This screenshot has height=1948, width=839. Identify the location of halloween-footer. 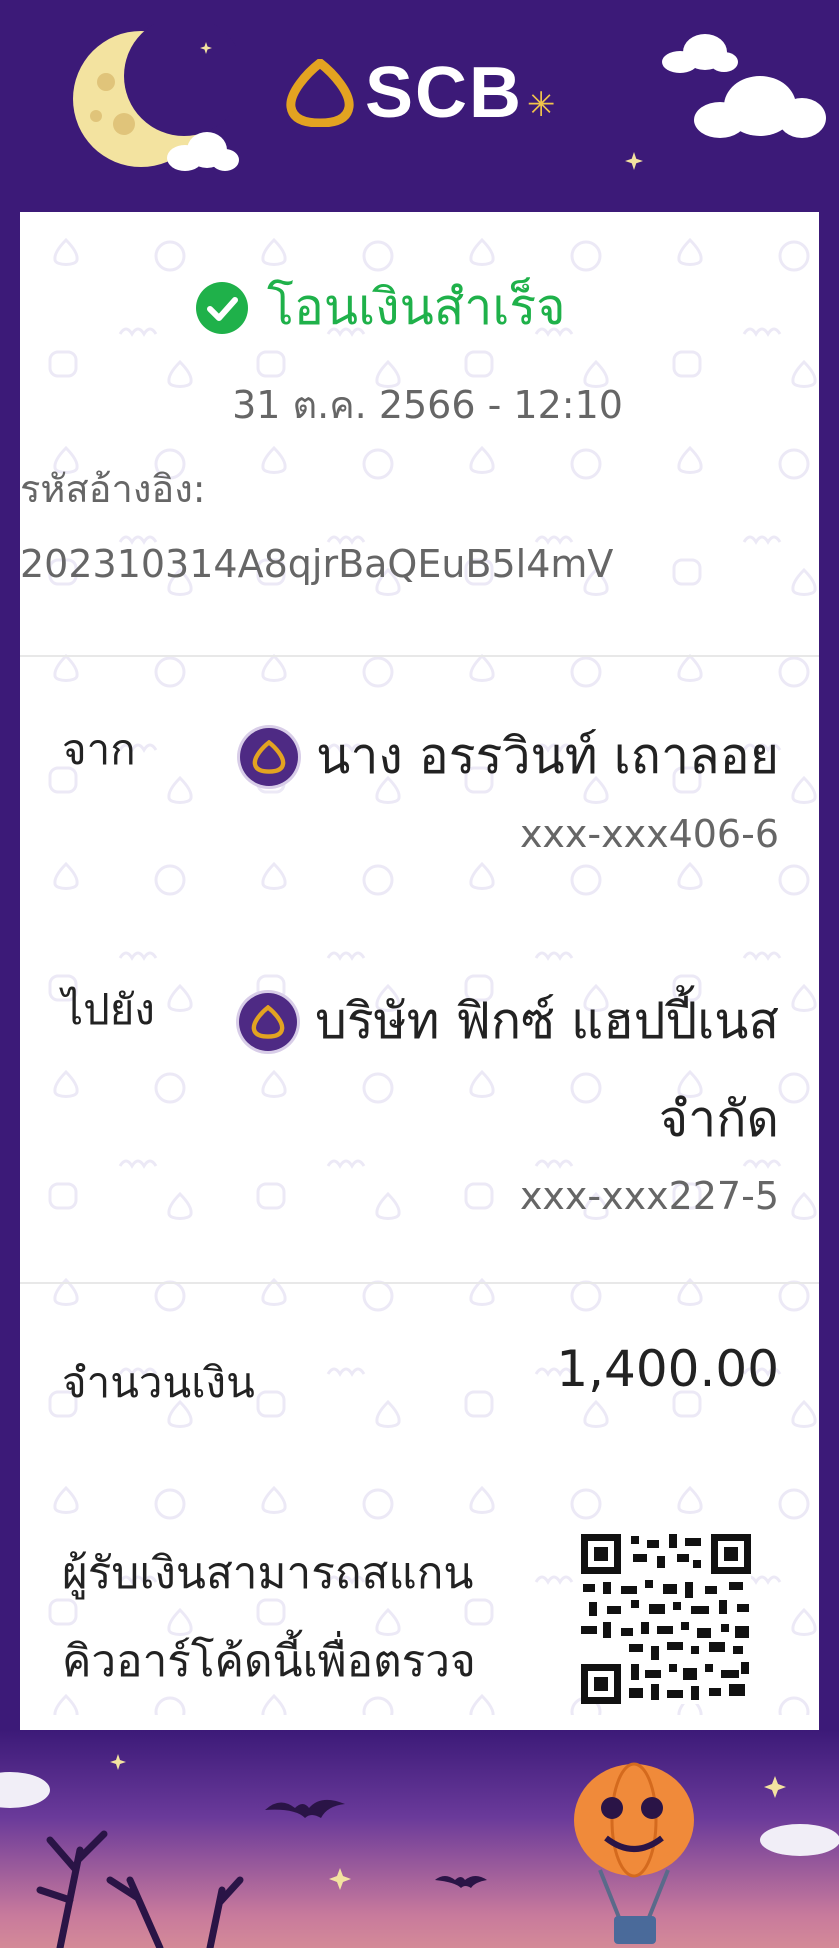
(419, 1839).